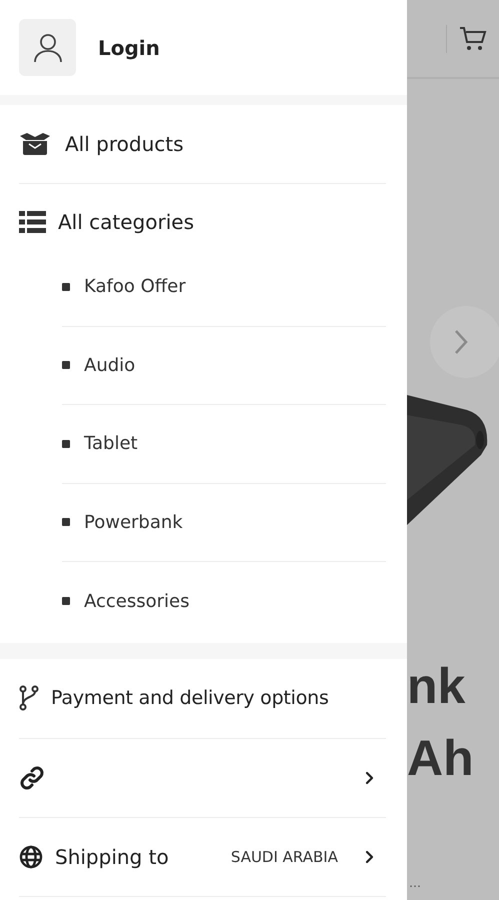 The width and height of the screenshot is (499, 900). I want to click on box-icon, so click(35, 144).